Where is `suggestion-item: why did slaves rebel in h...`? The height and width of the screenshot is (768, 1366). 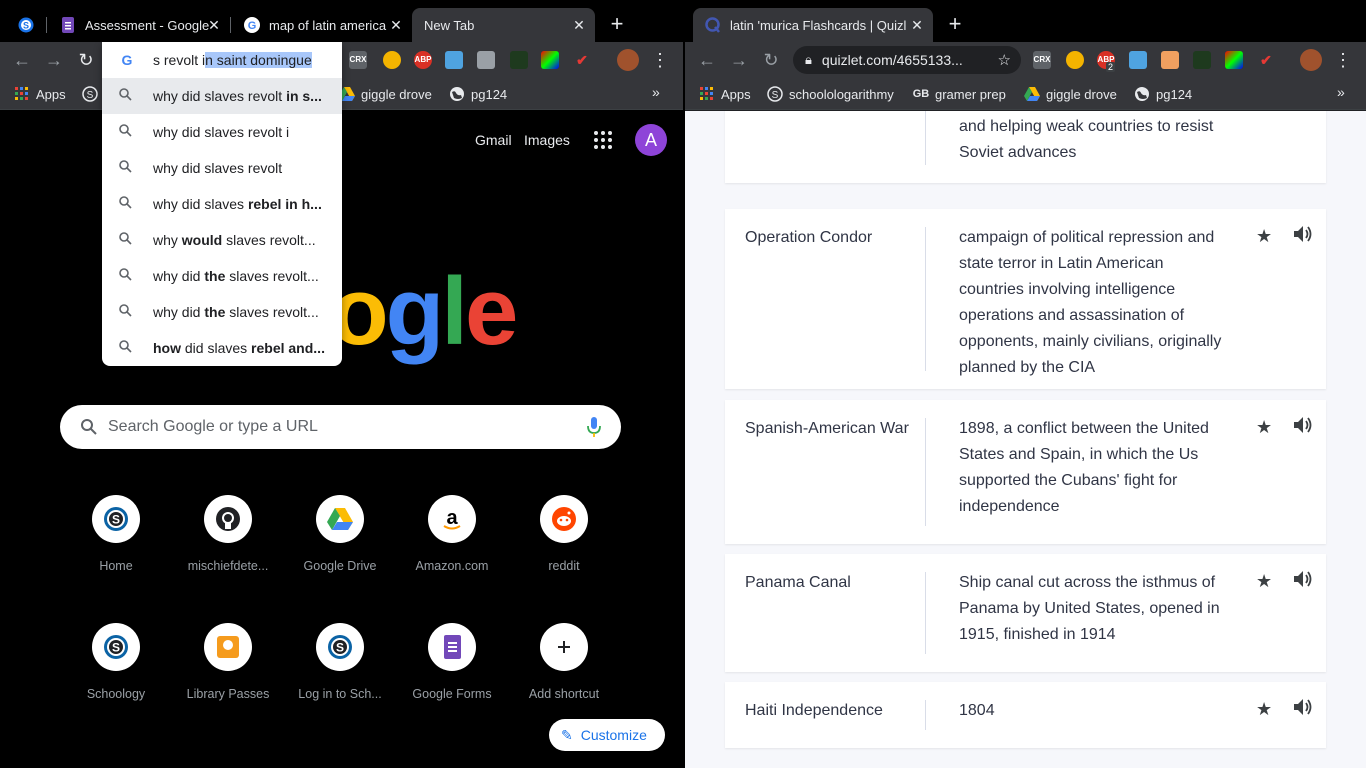
suggestion-item: why did slaves rebel in h... is located at coordinates (222, 204).